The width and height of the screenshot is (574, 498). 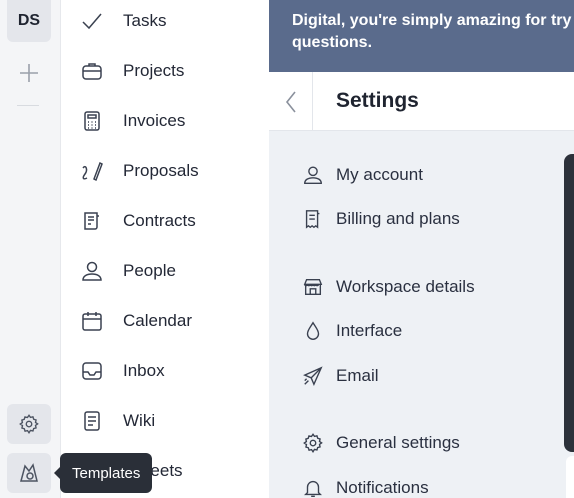 What do you see at coordinates (313, 331) in the screenshot?
I see `drop-icon` at bounding box center [313, 331].